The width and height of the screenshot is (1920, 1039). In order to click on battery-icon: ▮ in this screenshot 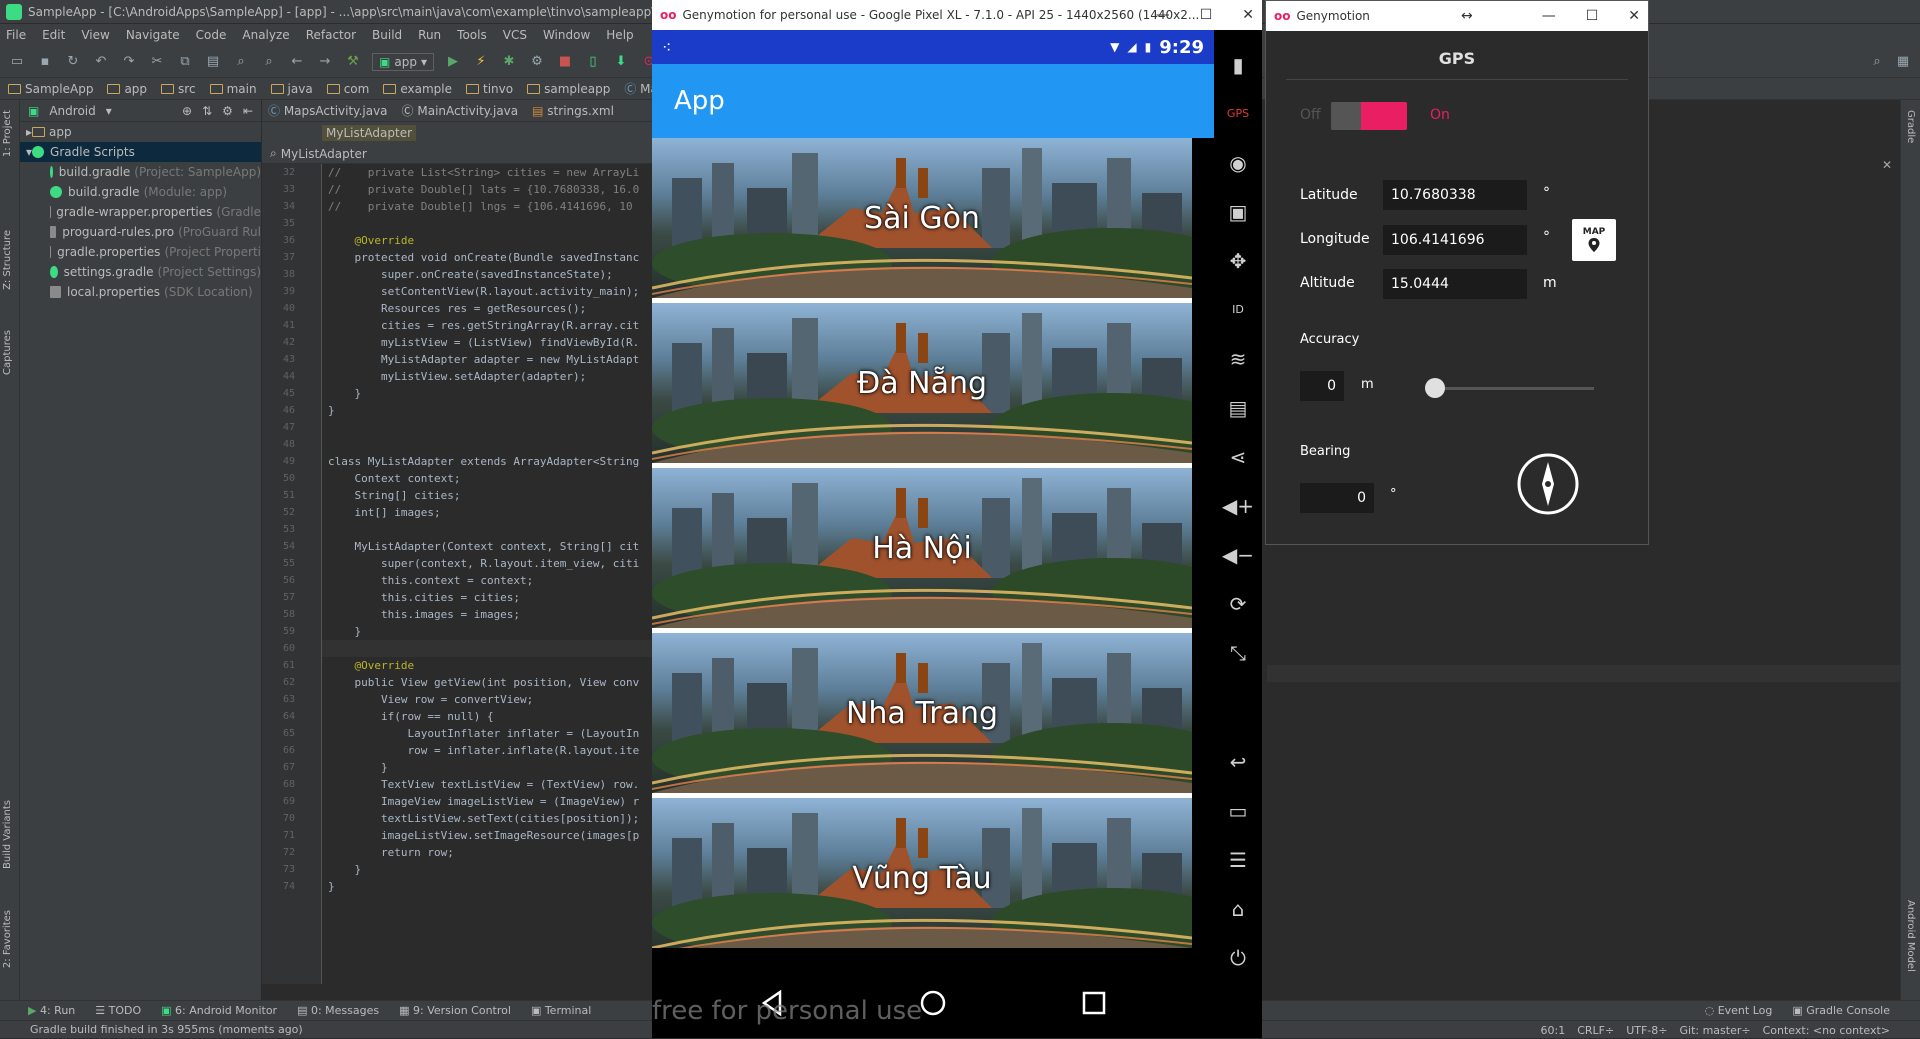, I will do `click(1238, 64)`.